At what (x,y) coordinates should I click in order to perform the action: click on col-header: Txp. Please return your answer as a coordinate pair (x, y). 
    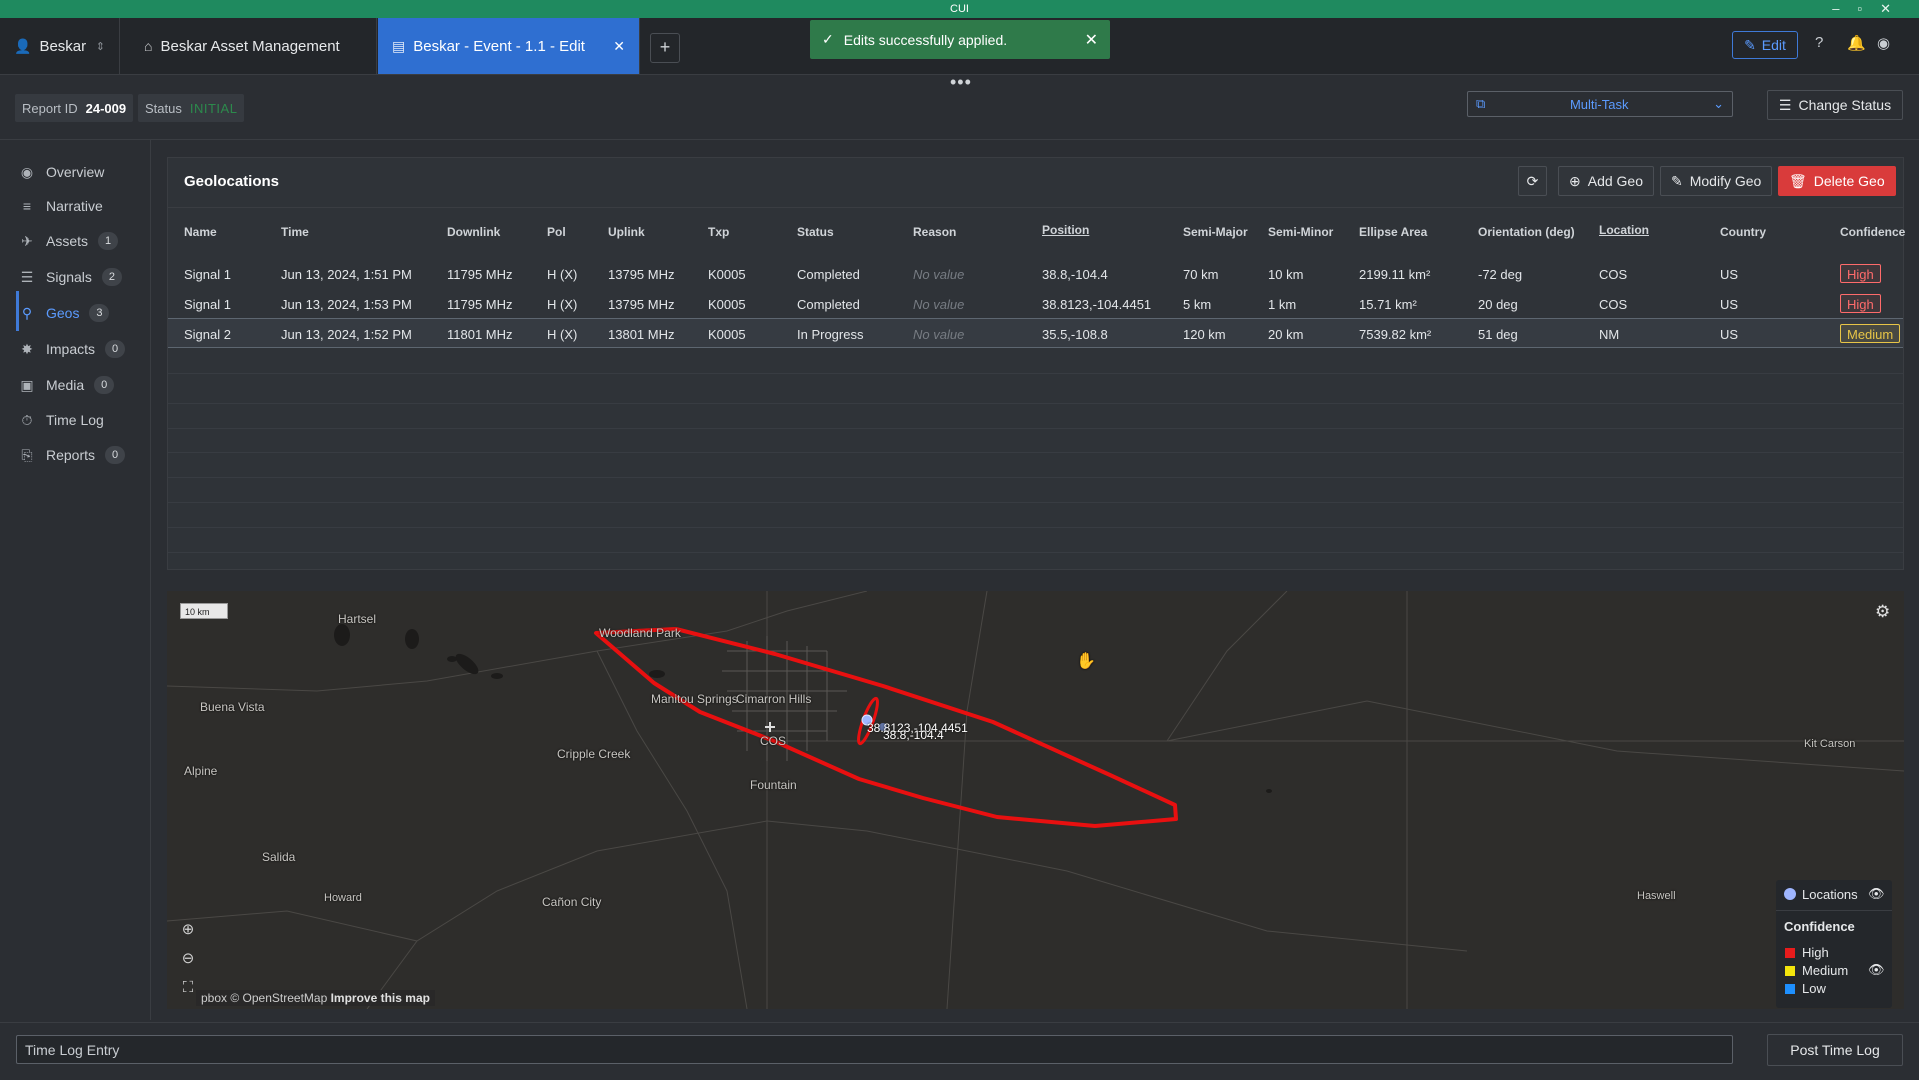
    Looking at the image, I should click on (718, 232).